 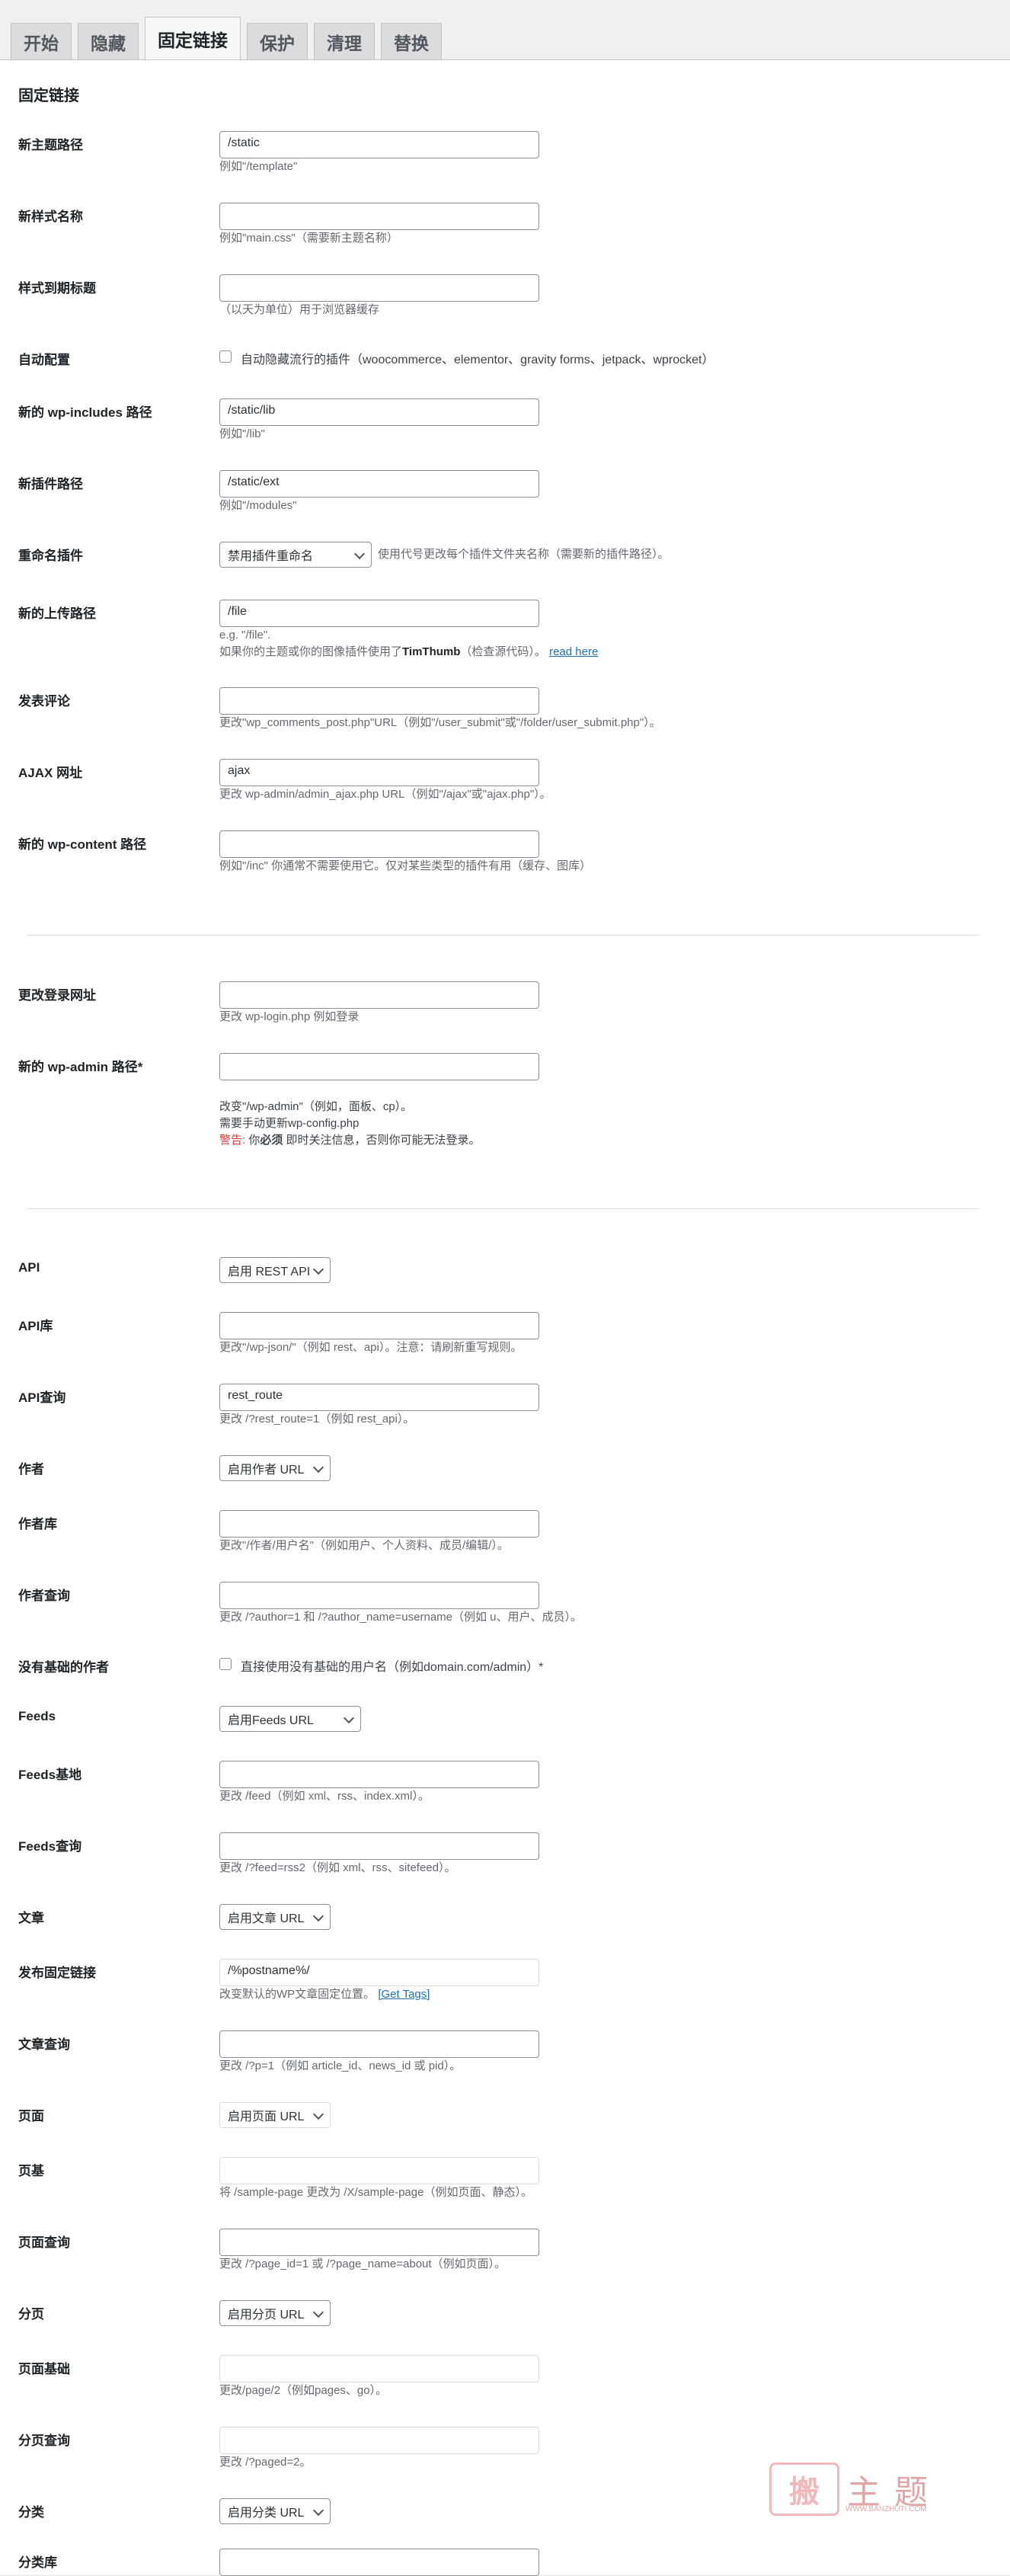 What do you see at coordinates (50, 484) in the screenshot?
I see `plugin-path-label: 新插件路径` at bounding box center [50, 484].